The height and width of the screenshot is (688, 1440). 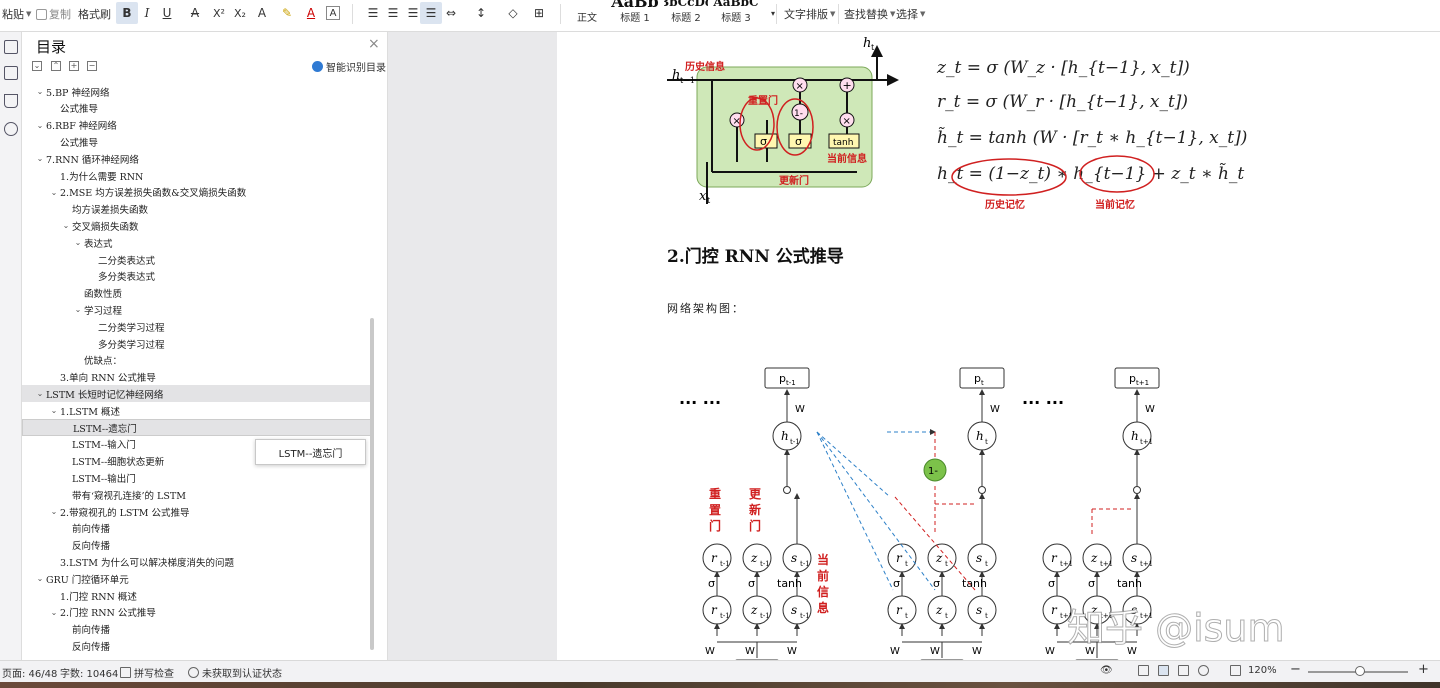 I want to click on fit-page-icon, so click(x=1235, y=670).